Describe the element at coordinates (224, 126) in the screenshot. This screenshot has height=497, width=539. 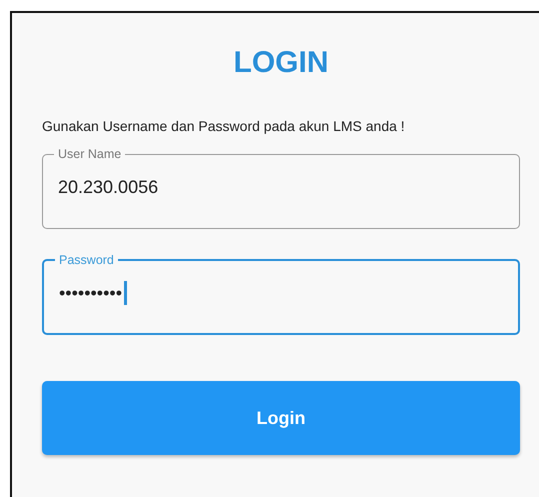
I see `instruction-text: Gunakan Username dan Password pada akun LMS anda !` at that location.